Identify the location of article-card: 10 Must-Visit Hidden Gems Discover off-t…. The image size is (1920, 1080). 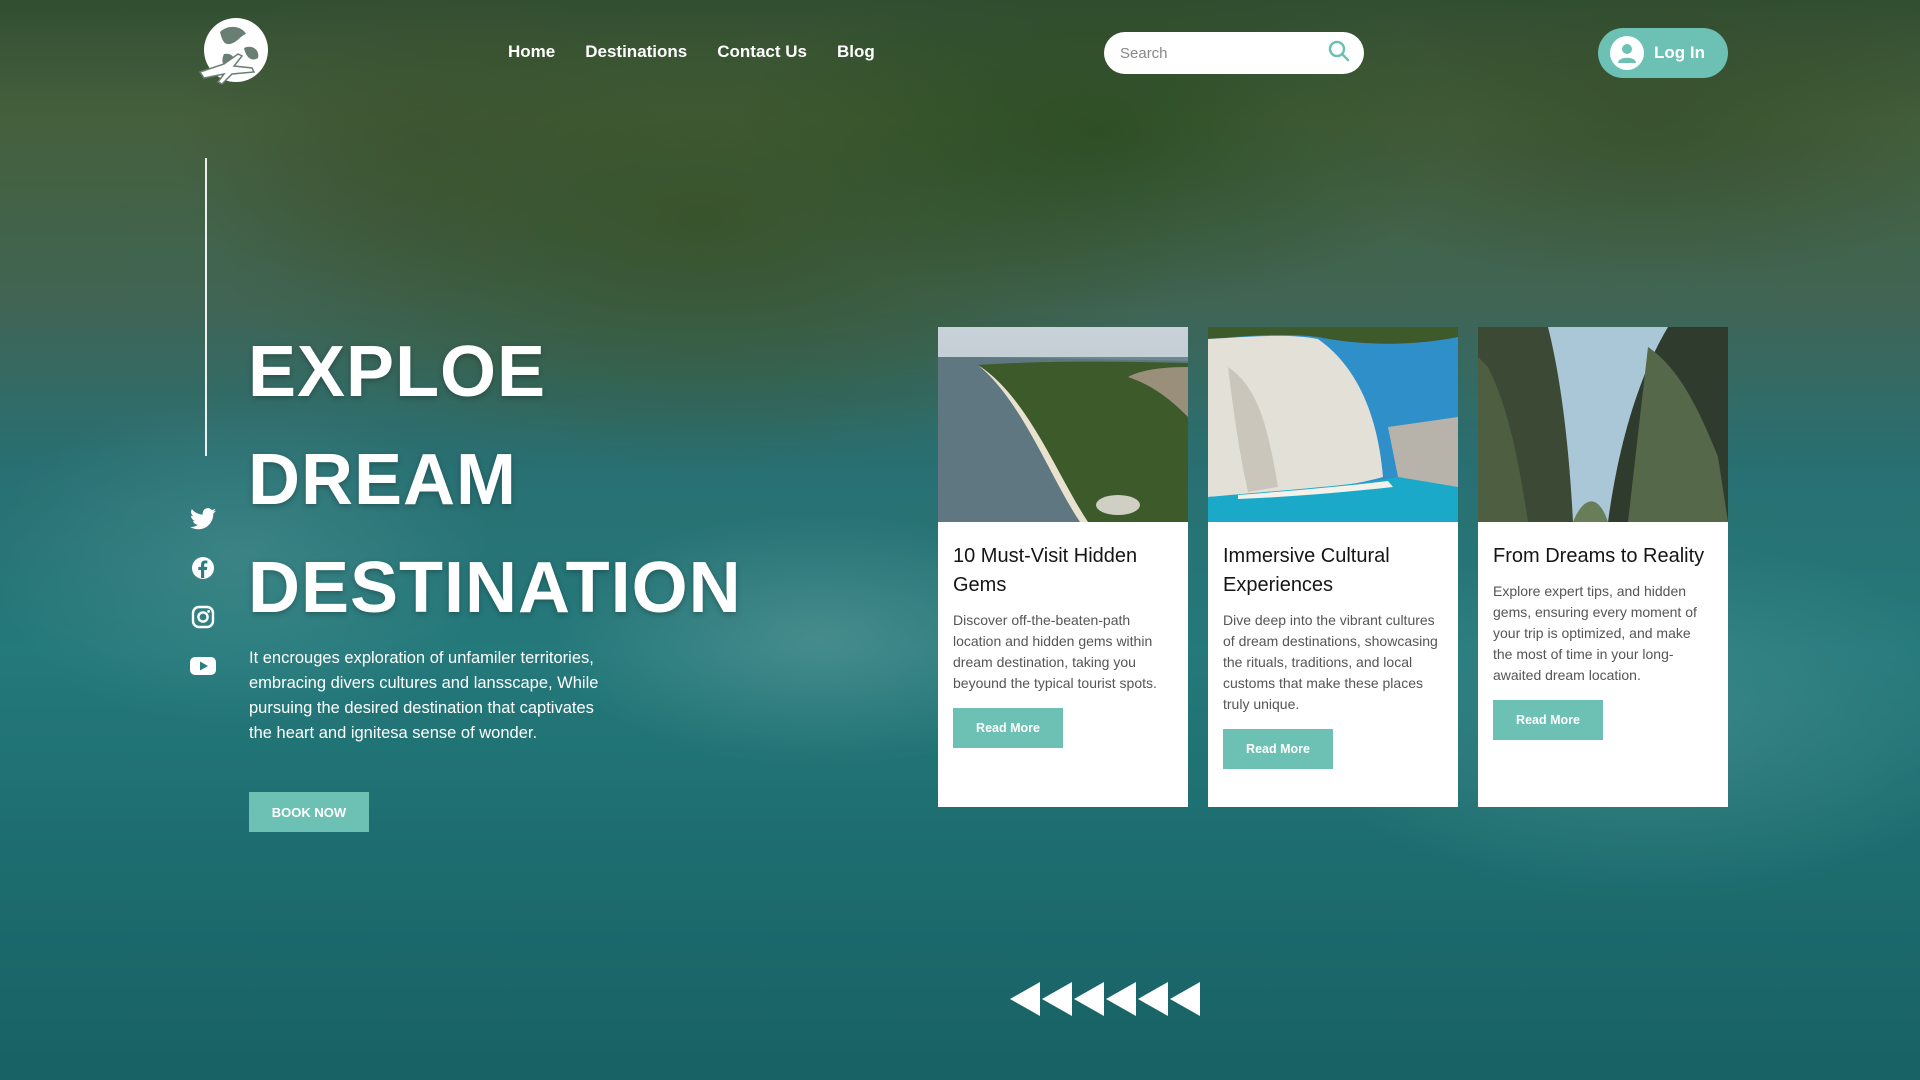
(1063, 567).